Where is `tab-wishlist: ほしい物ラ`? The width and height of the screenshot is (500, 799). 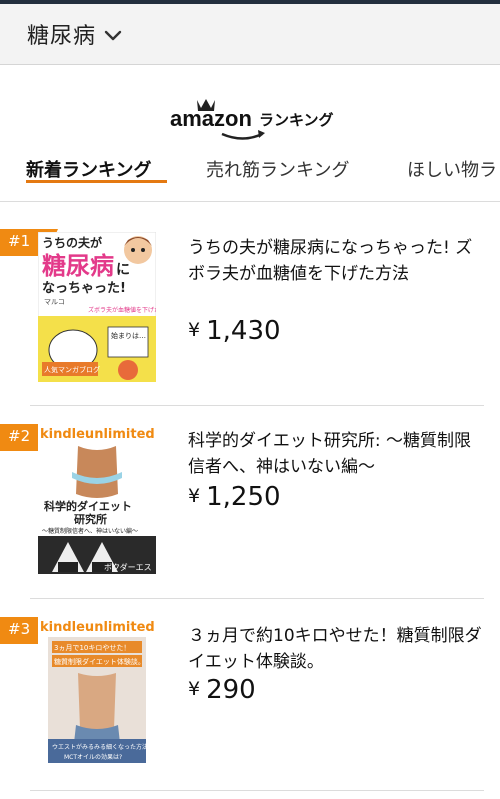 tab-wishlist: ほしい物ラ is located at coordinates (452, 169).